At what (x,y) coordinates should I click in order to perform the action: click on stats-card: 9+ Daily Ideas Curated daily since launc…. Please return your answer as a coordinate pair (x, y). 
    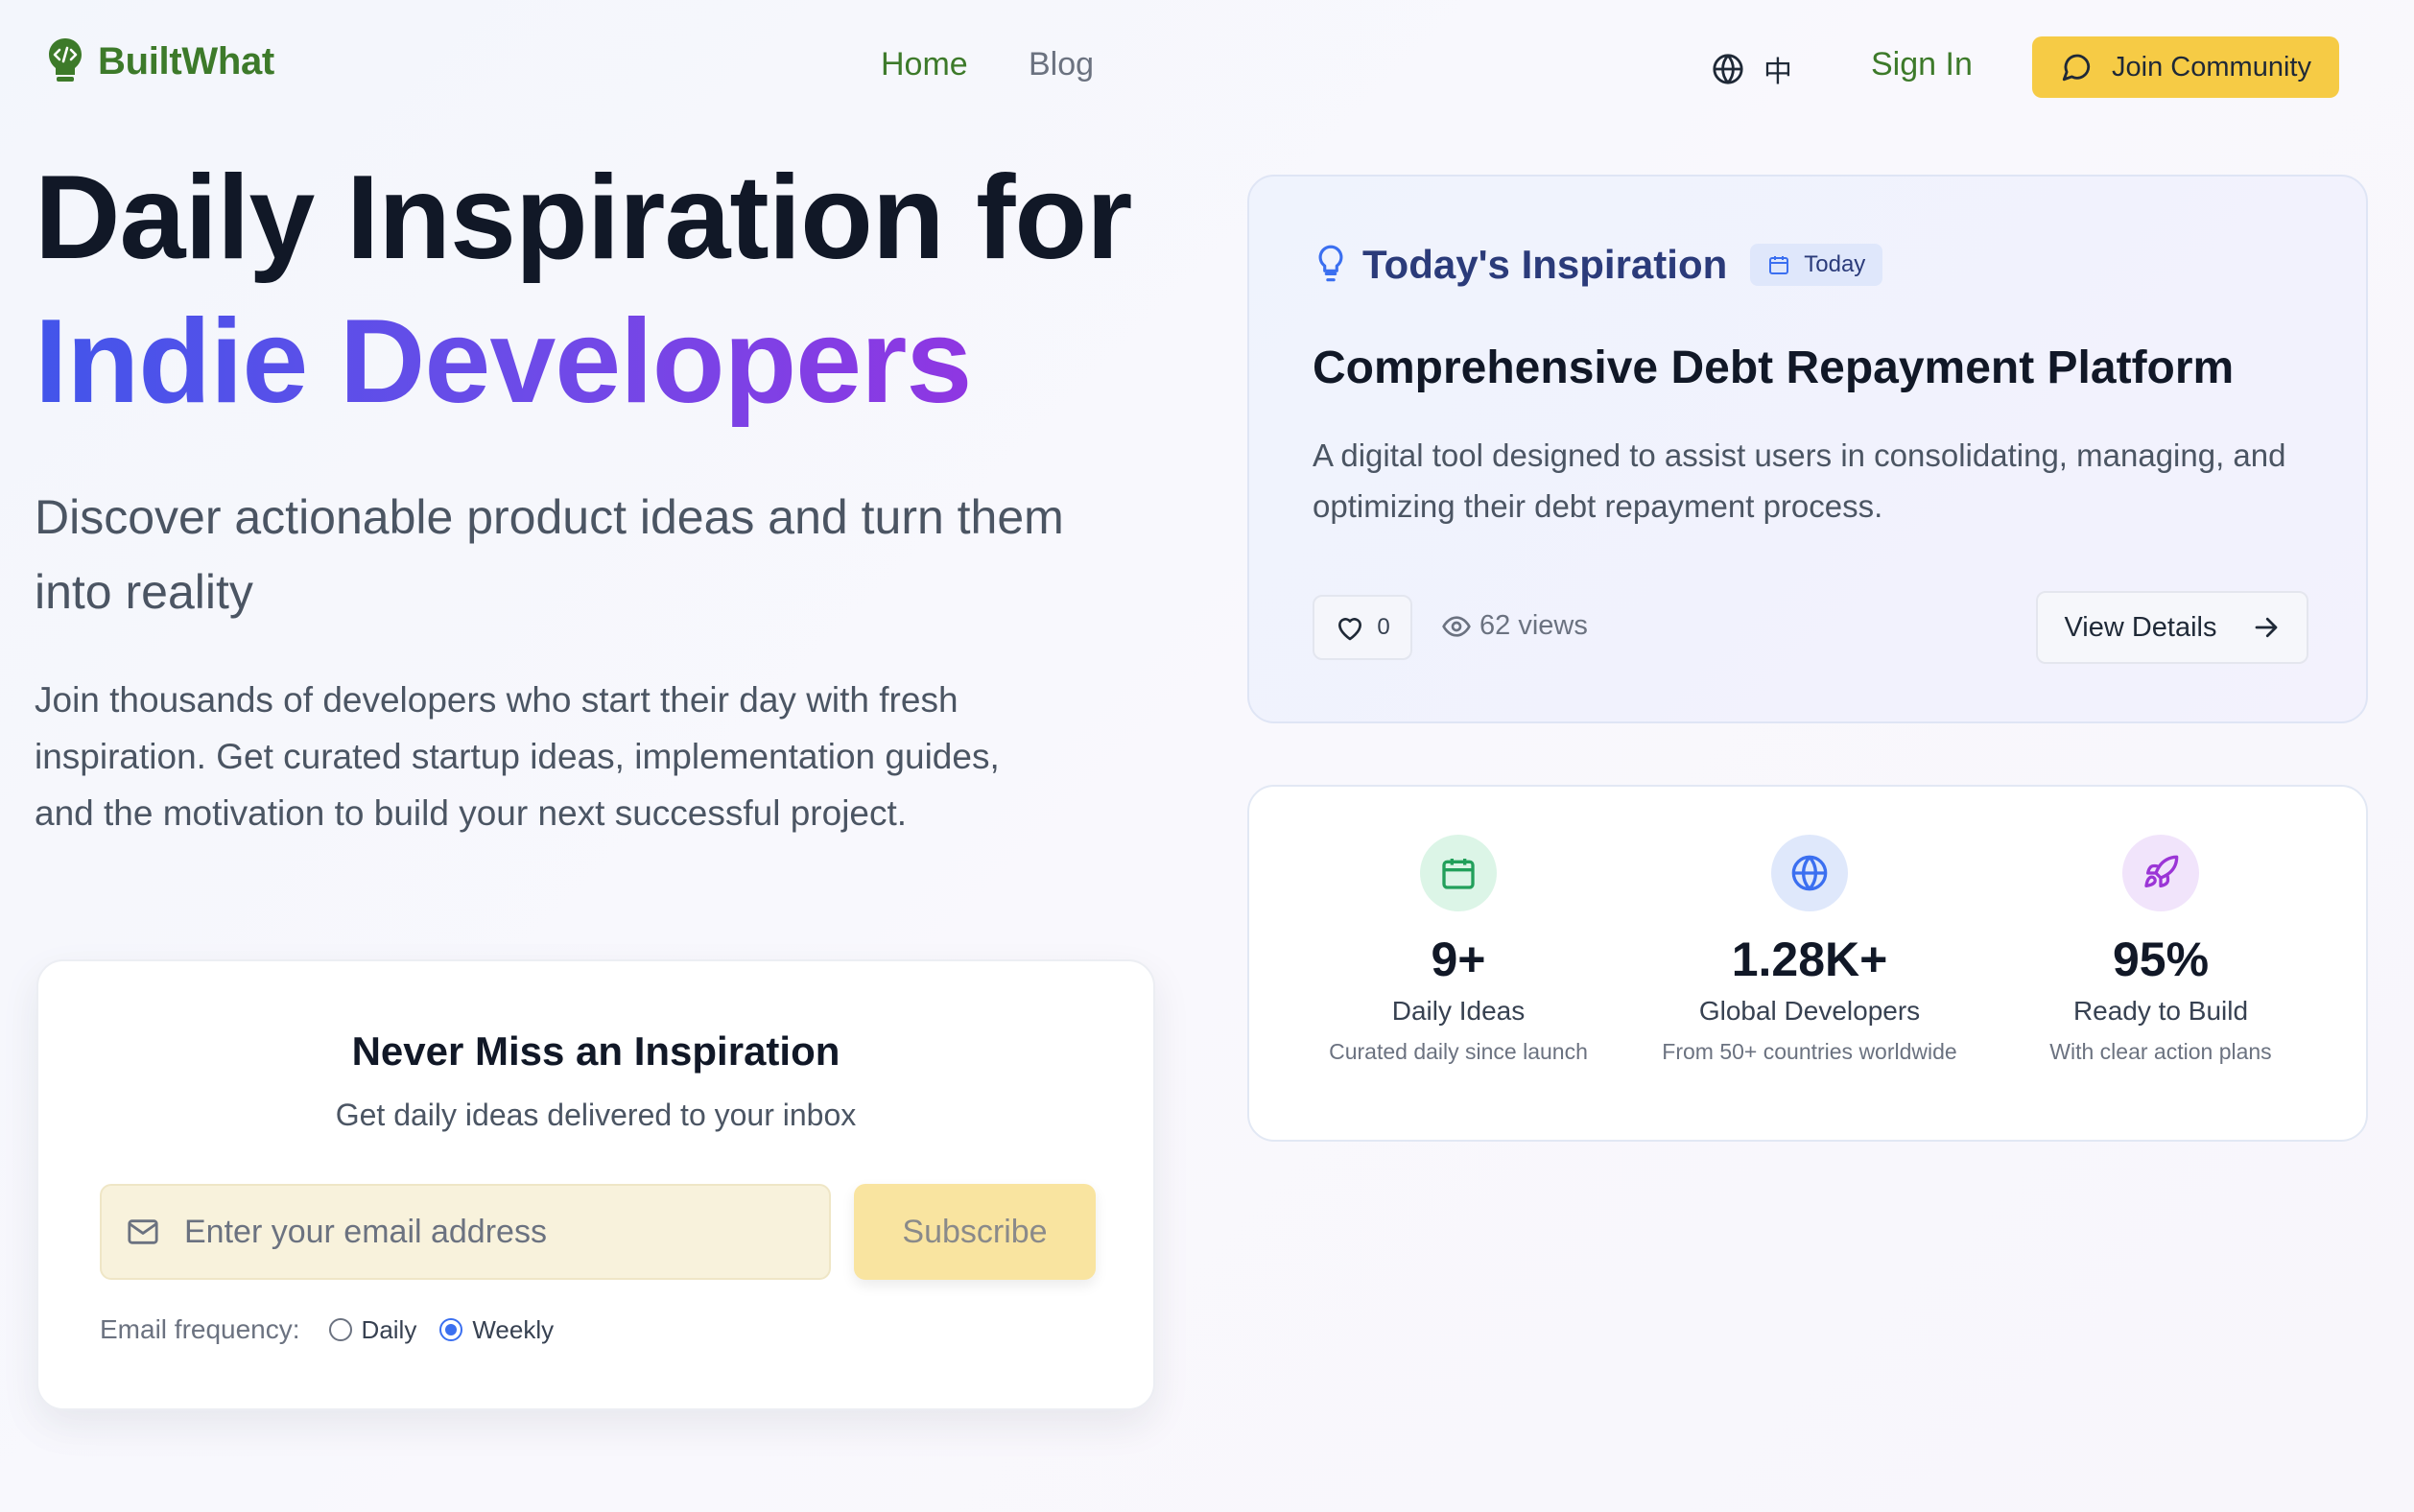
    Looking at the image, I should click on (1807, 963).